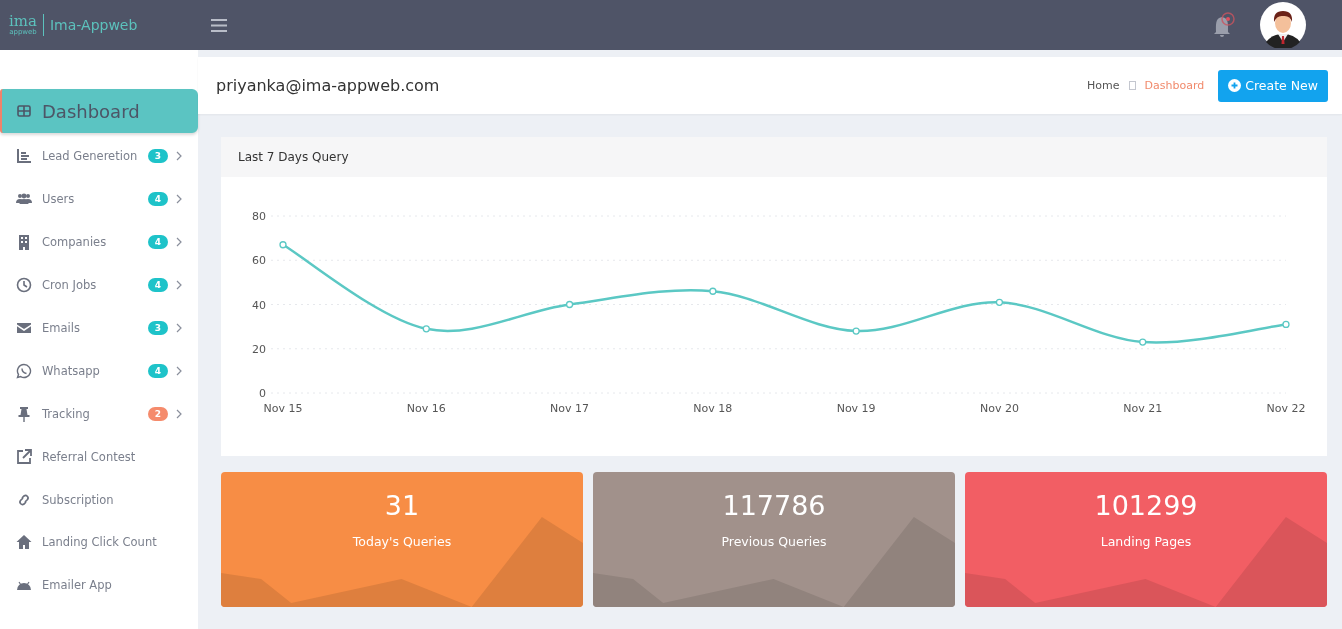 This screenshot has height=629, width=1342. Describe the element at coordinates (99, 285) in the screenshot. I see `sidebar-item: Cron Jobs 4` at that location.